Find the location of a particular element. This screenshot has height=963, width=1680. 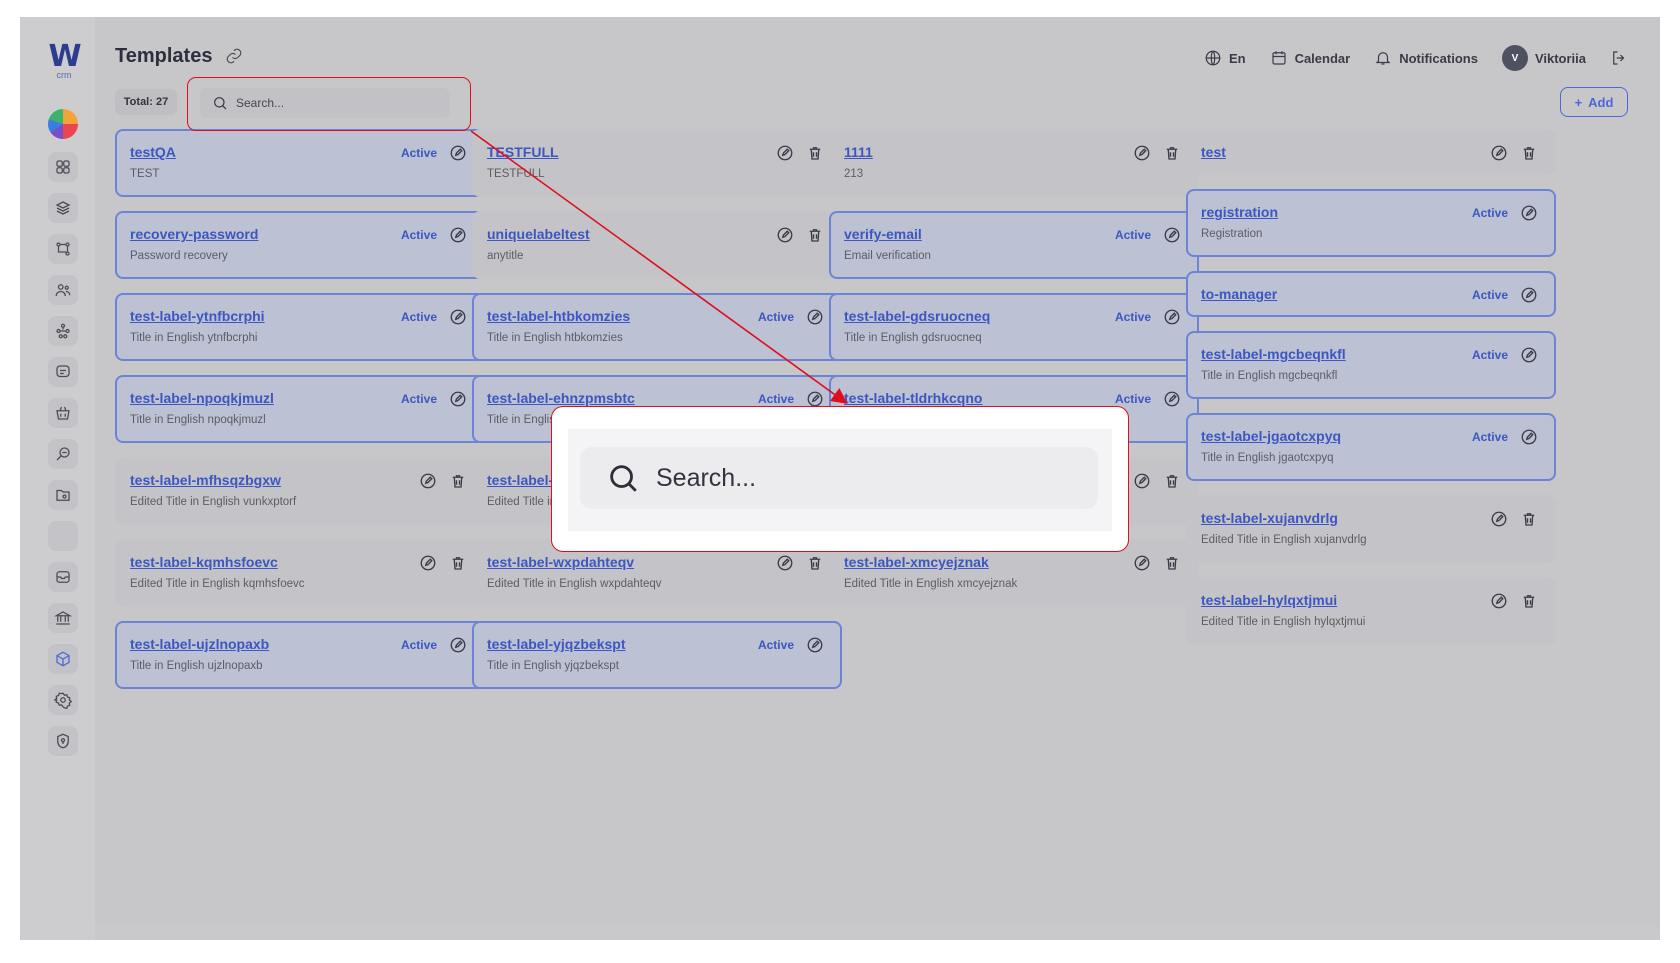

sidebar-item-settings is located at coordinates (63, 700).